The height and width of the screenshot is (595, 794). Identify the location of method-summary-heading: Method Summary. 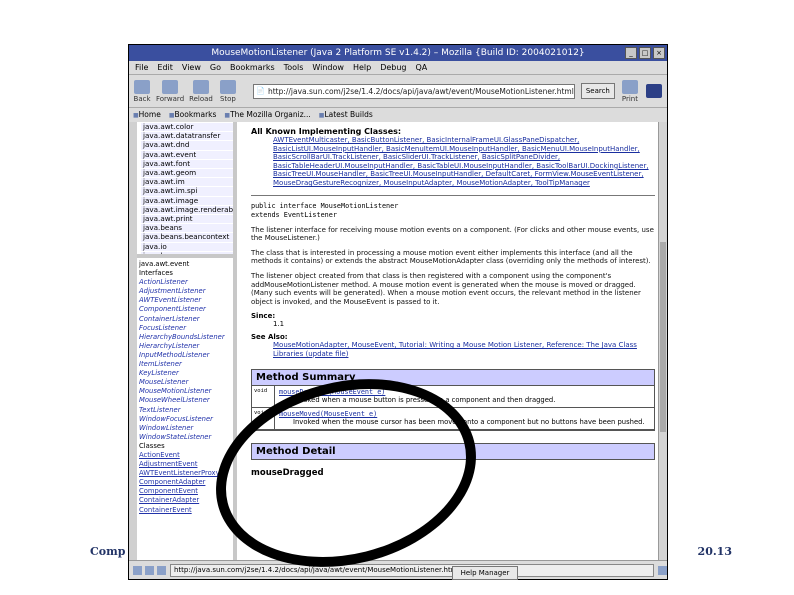
(453, 377).